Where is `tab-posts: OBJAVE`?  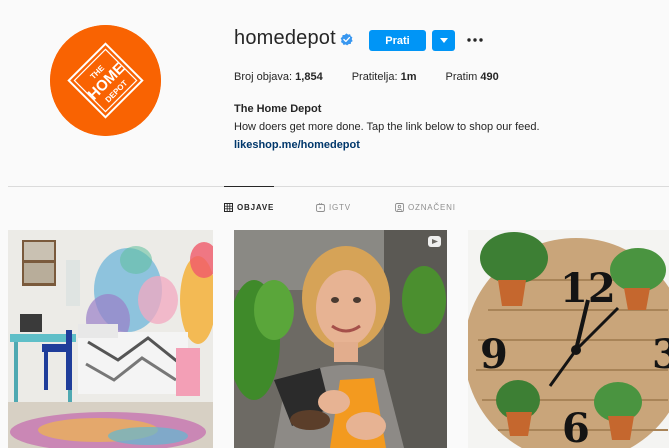 tab-posts: OBJAVE is located at coordinates (249, 207).